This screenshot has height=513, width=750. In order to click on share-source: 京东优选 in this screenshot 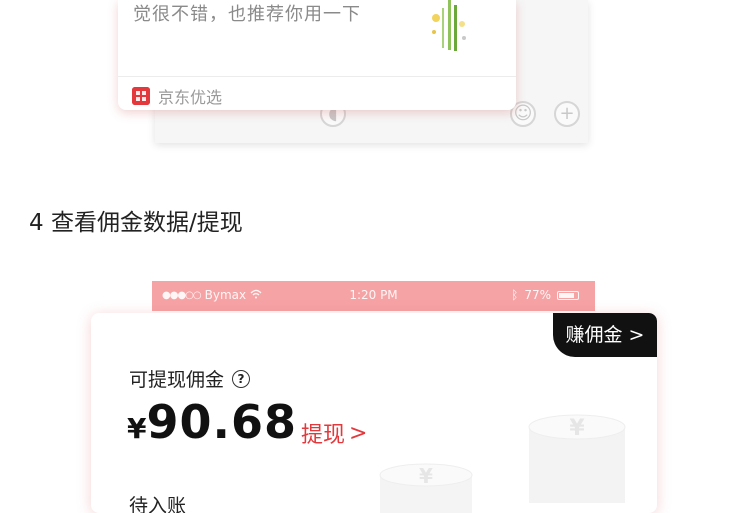, I will do `click(177, 96)`.